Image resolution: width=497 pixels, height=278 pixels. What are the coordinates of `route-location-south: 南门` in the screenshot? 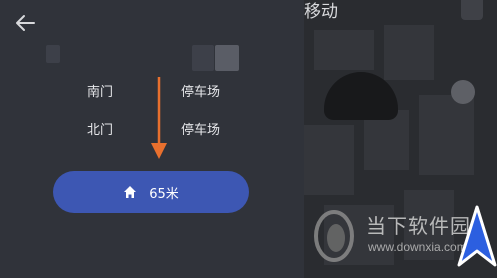 It's located at (100, 92).